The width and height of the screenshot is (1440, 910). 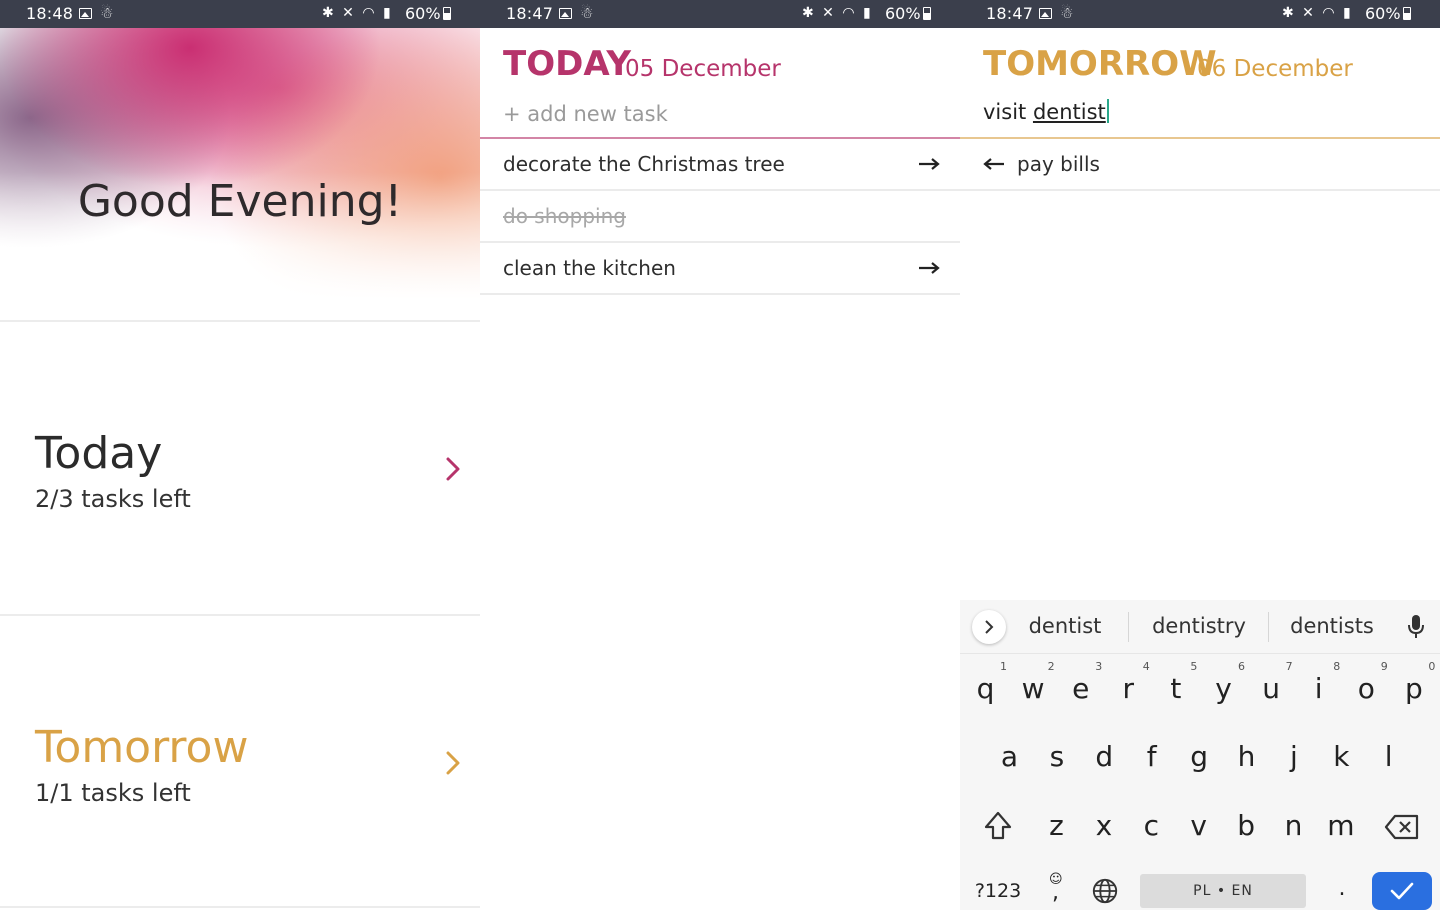 I want to click on text-caret, so click(x=1107, y=111).